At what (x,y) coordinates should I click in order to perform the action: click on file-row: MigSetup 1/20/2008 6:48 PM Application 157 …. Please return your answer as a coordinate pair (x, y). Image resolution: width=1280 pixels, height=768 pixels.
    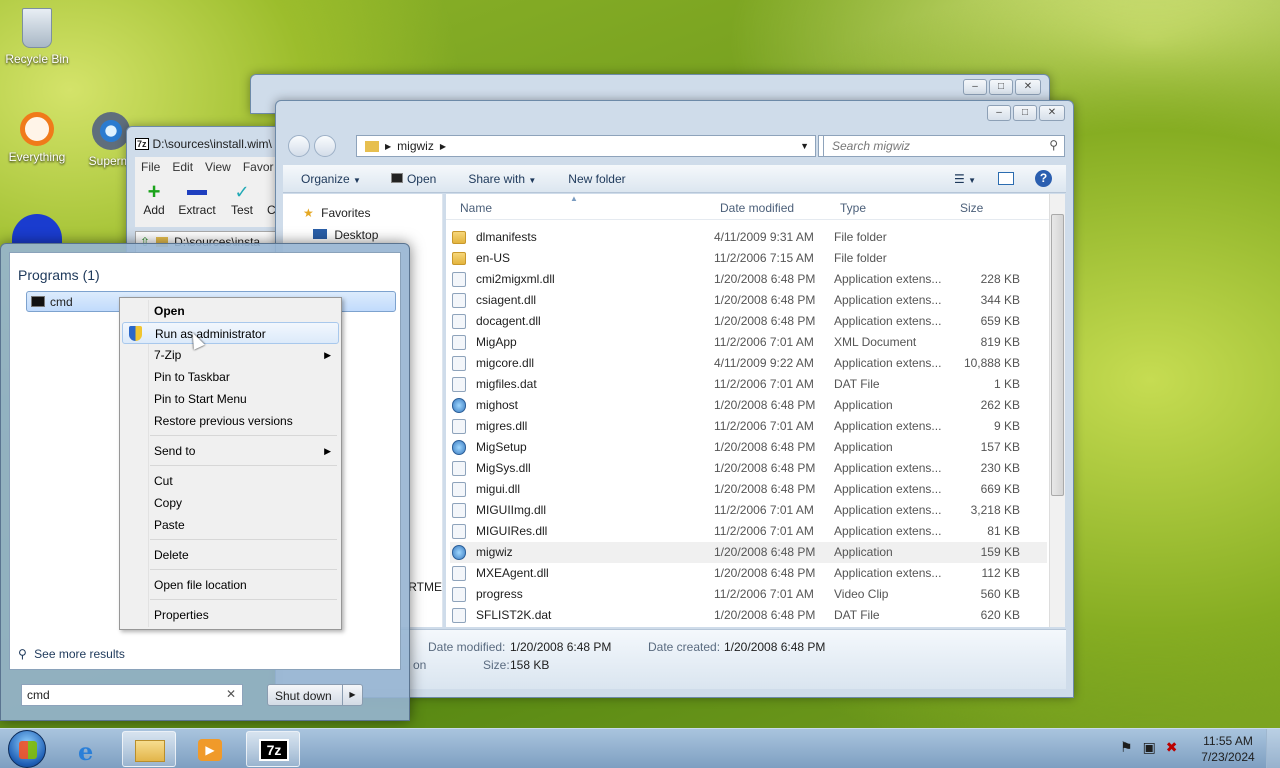
    Looking at the image, I should click on (748, 447).